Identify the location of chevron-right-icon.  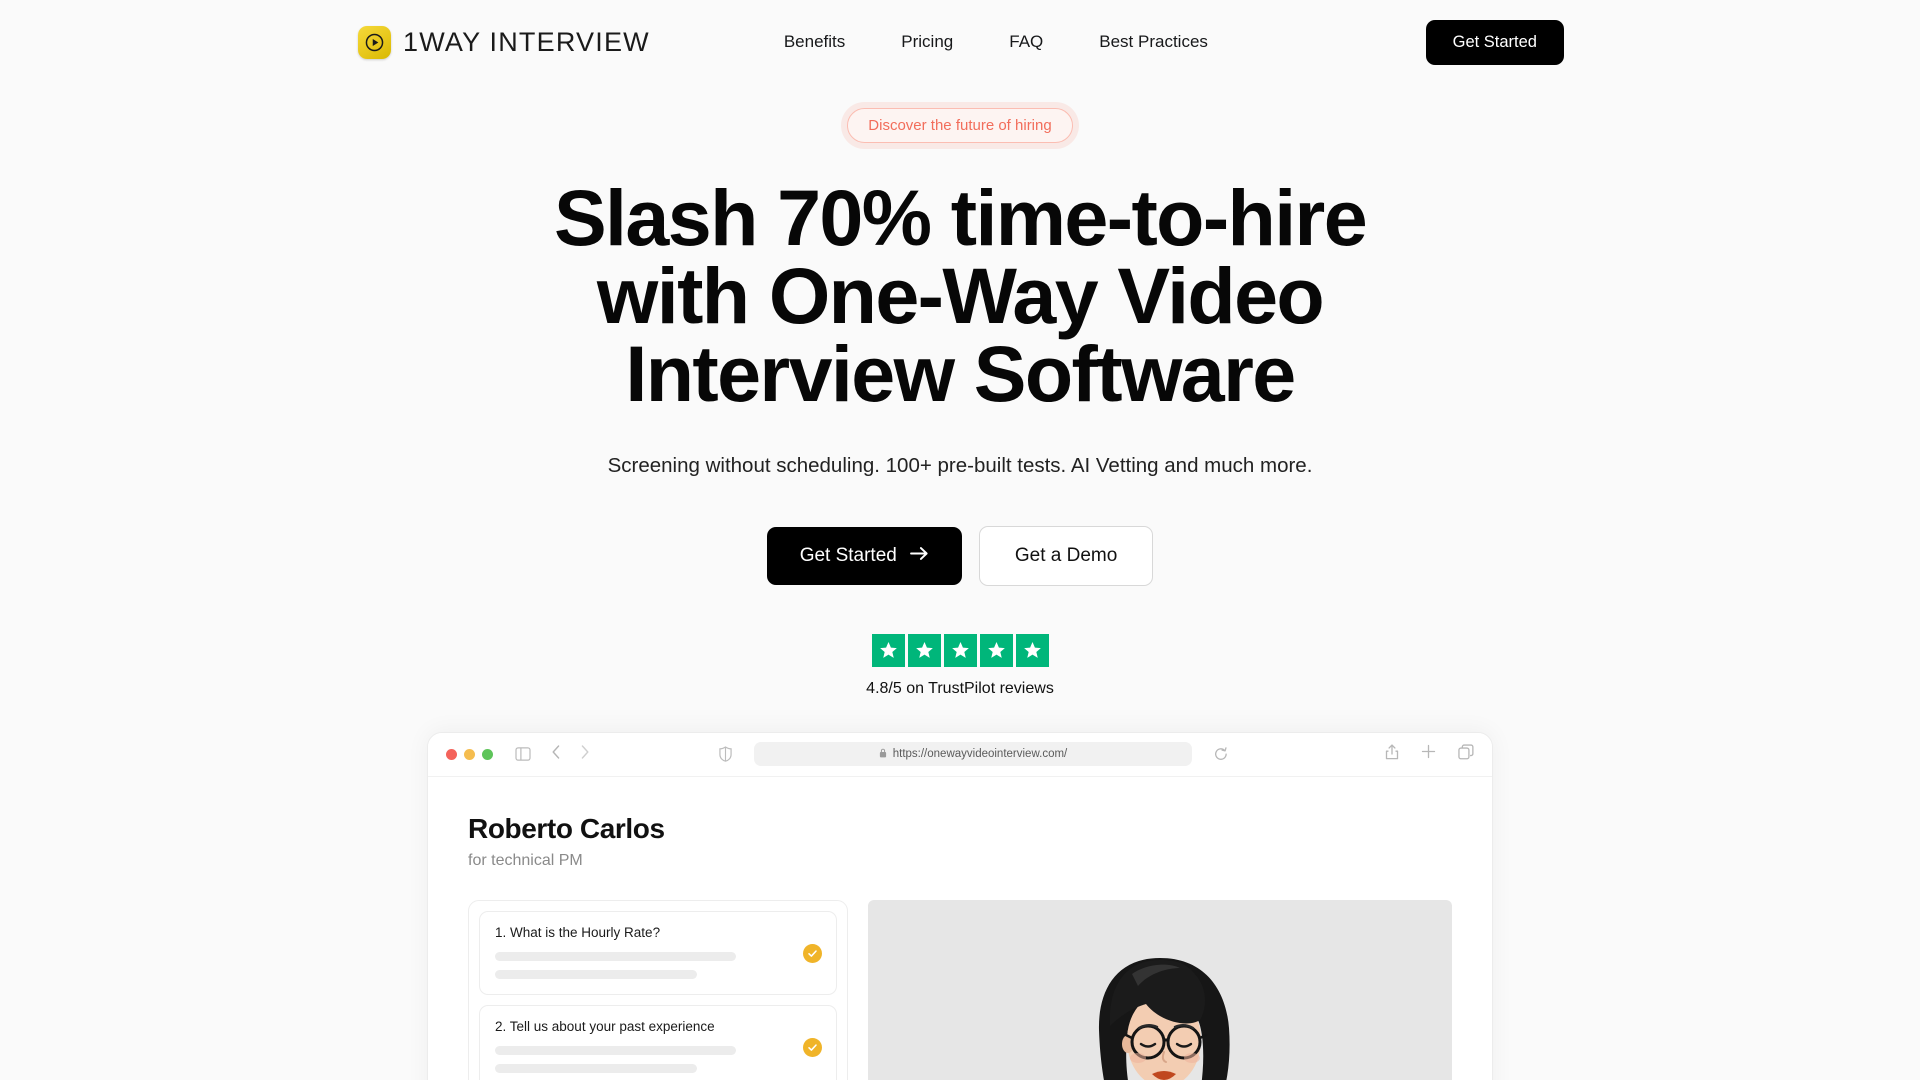
(585, 754).